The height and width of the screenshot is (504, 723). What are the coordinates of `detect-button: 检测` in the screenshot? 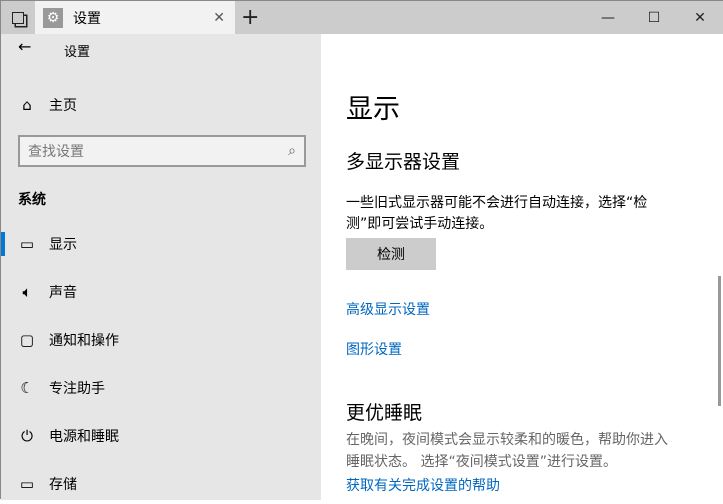 It's located at (391, 254).